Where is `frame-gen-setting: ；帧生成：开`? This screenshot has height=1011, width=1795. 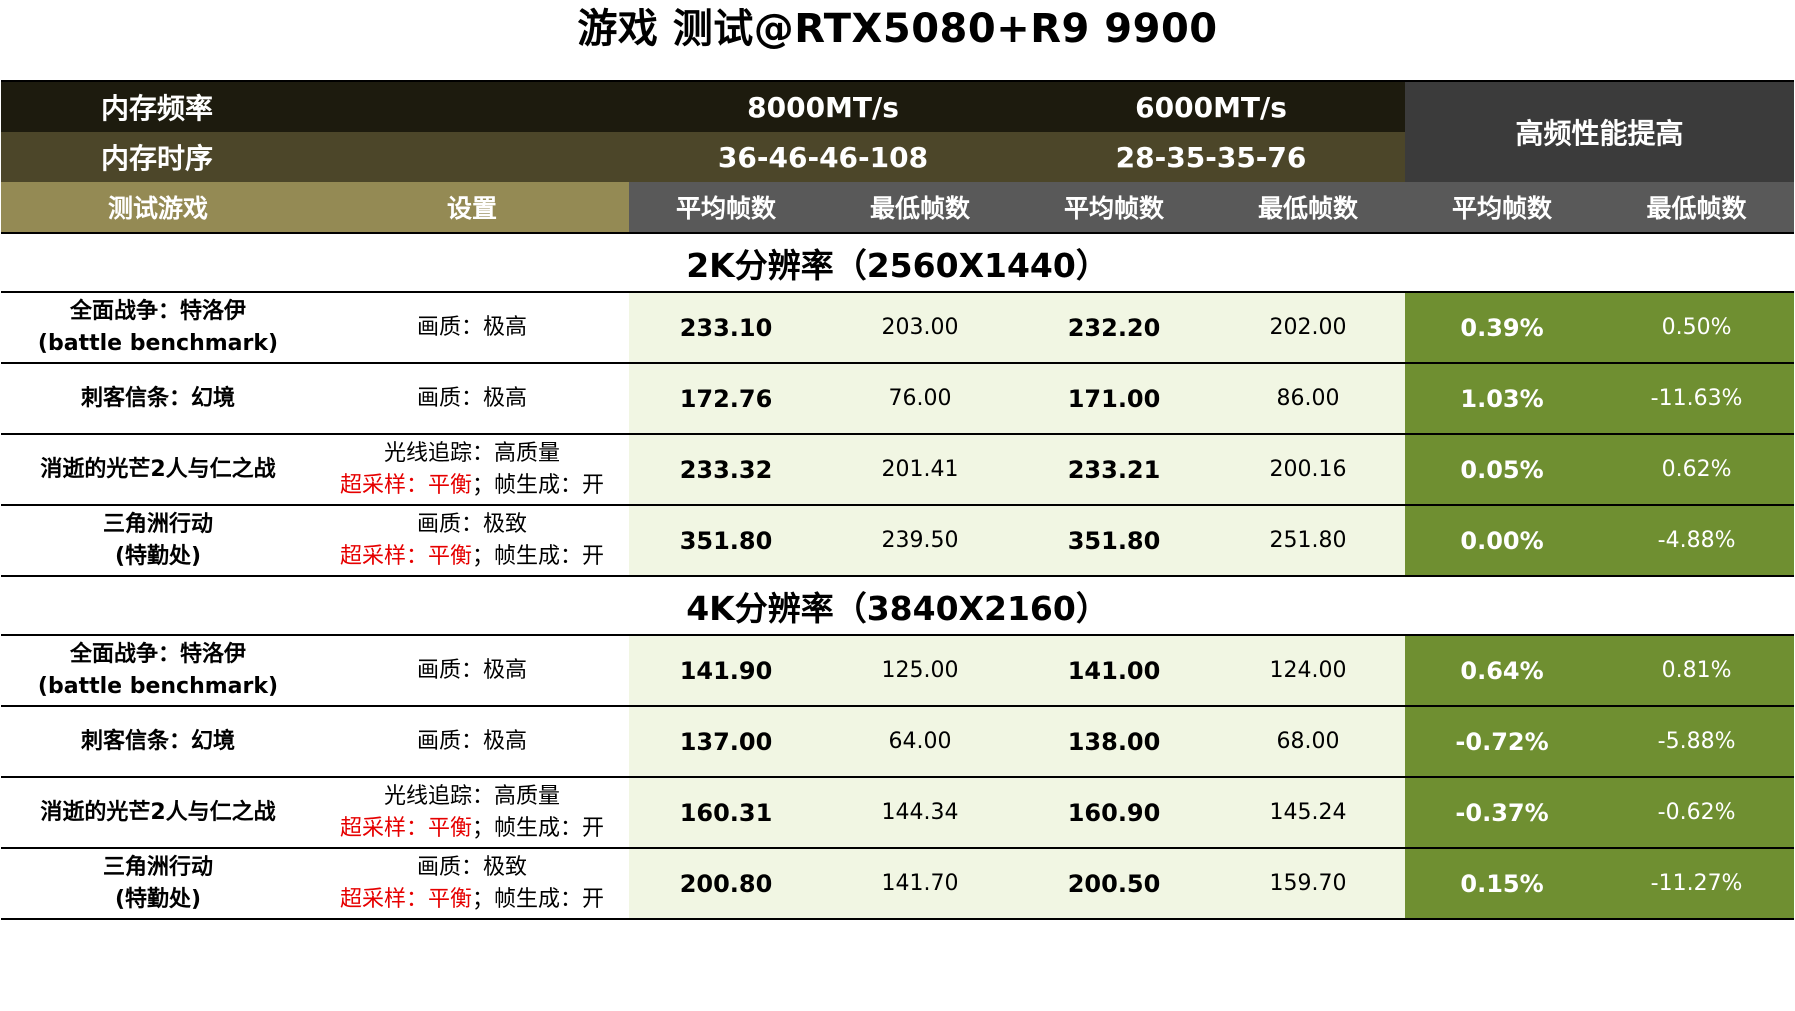
frame-gen-setting: ；帧生成：开 is located at coordinates (538, 899).